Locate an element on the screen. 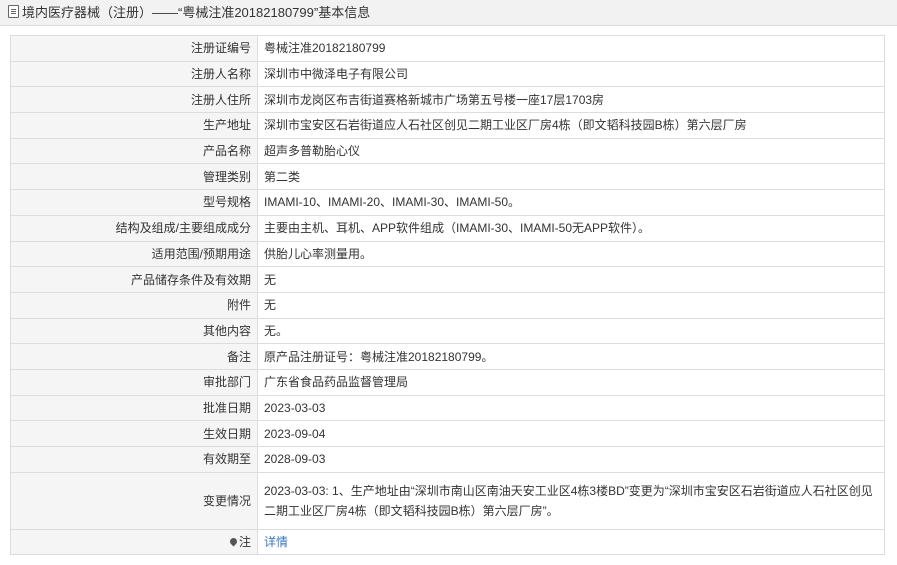 This screenshot has width=897, height=565. row-value: 2023-09-04 is located at coordinates (571, 433).